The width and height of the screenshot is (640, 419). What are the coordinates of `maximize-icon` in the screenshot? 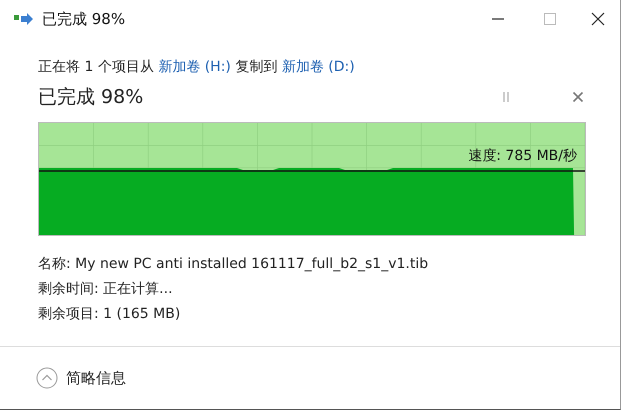 It's located at (550, 19).